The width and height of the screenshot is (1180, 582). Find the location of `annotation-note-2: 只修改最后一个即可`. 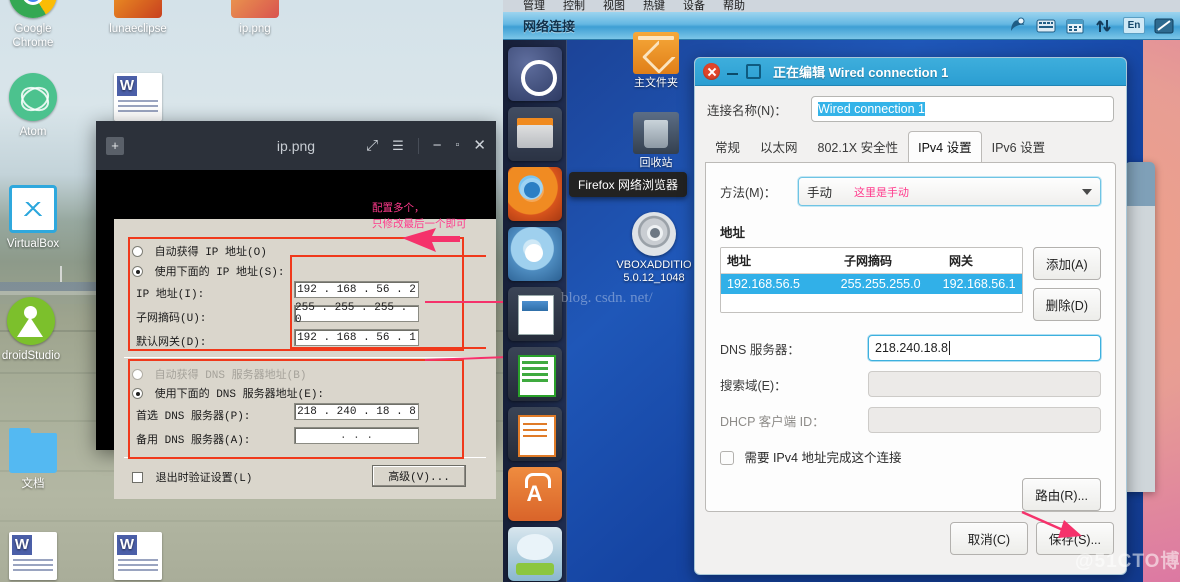

annotation-note-2: 只修改最后一个即可 is located at coordinates (419, 224).